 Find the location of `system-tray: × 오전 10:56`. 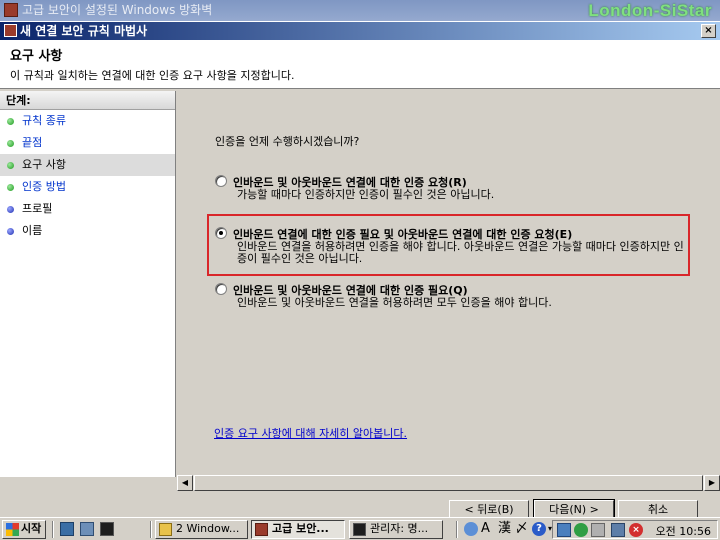

system-tray: × 오전 10:56 is located at coordinates (635, 529).